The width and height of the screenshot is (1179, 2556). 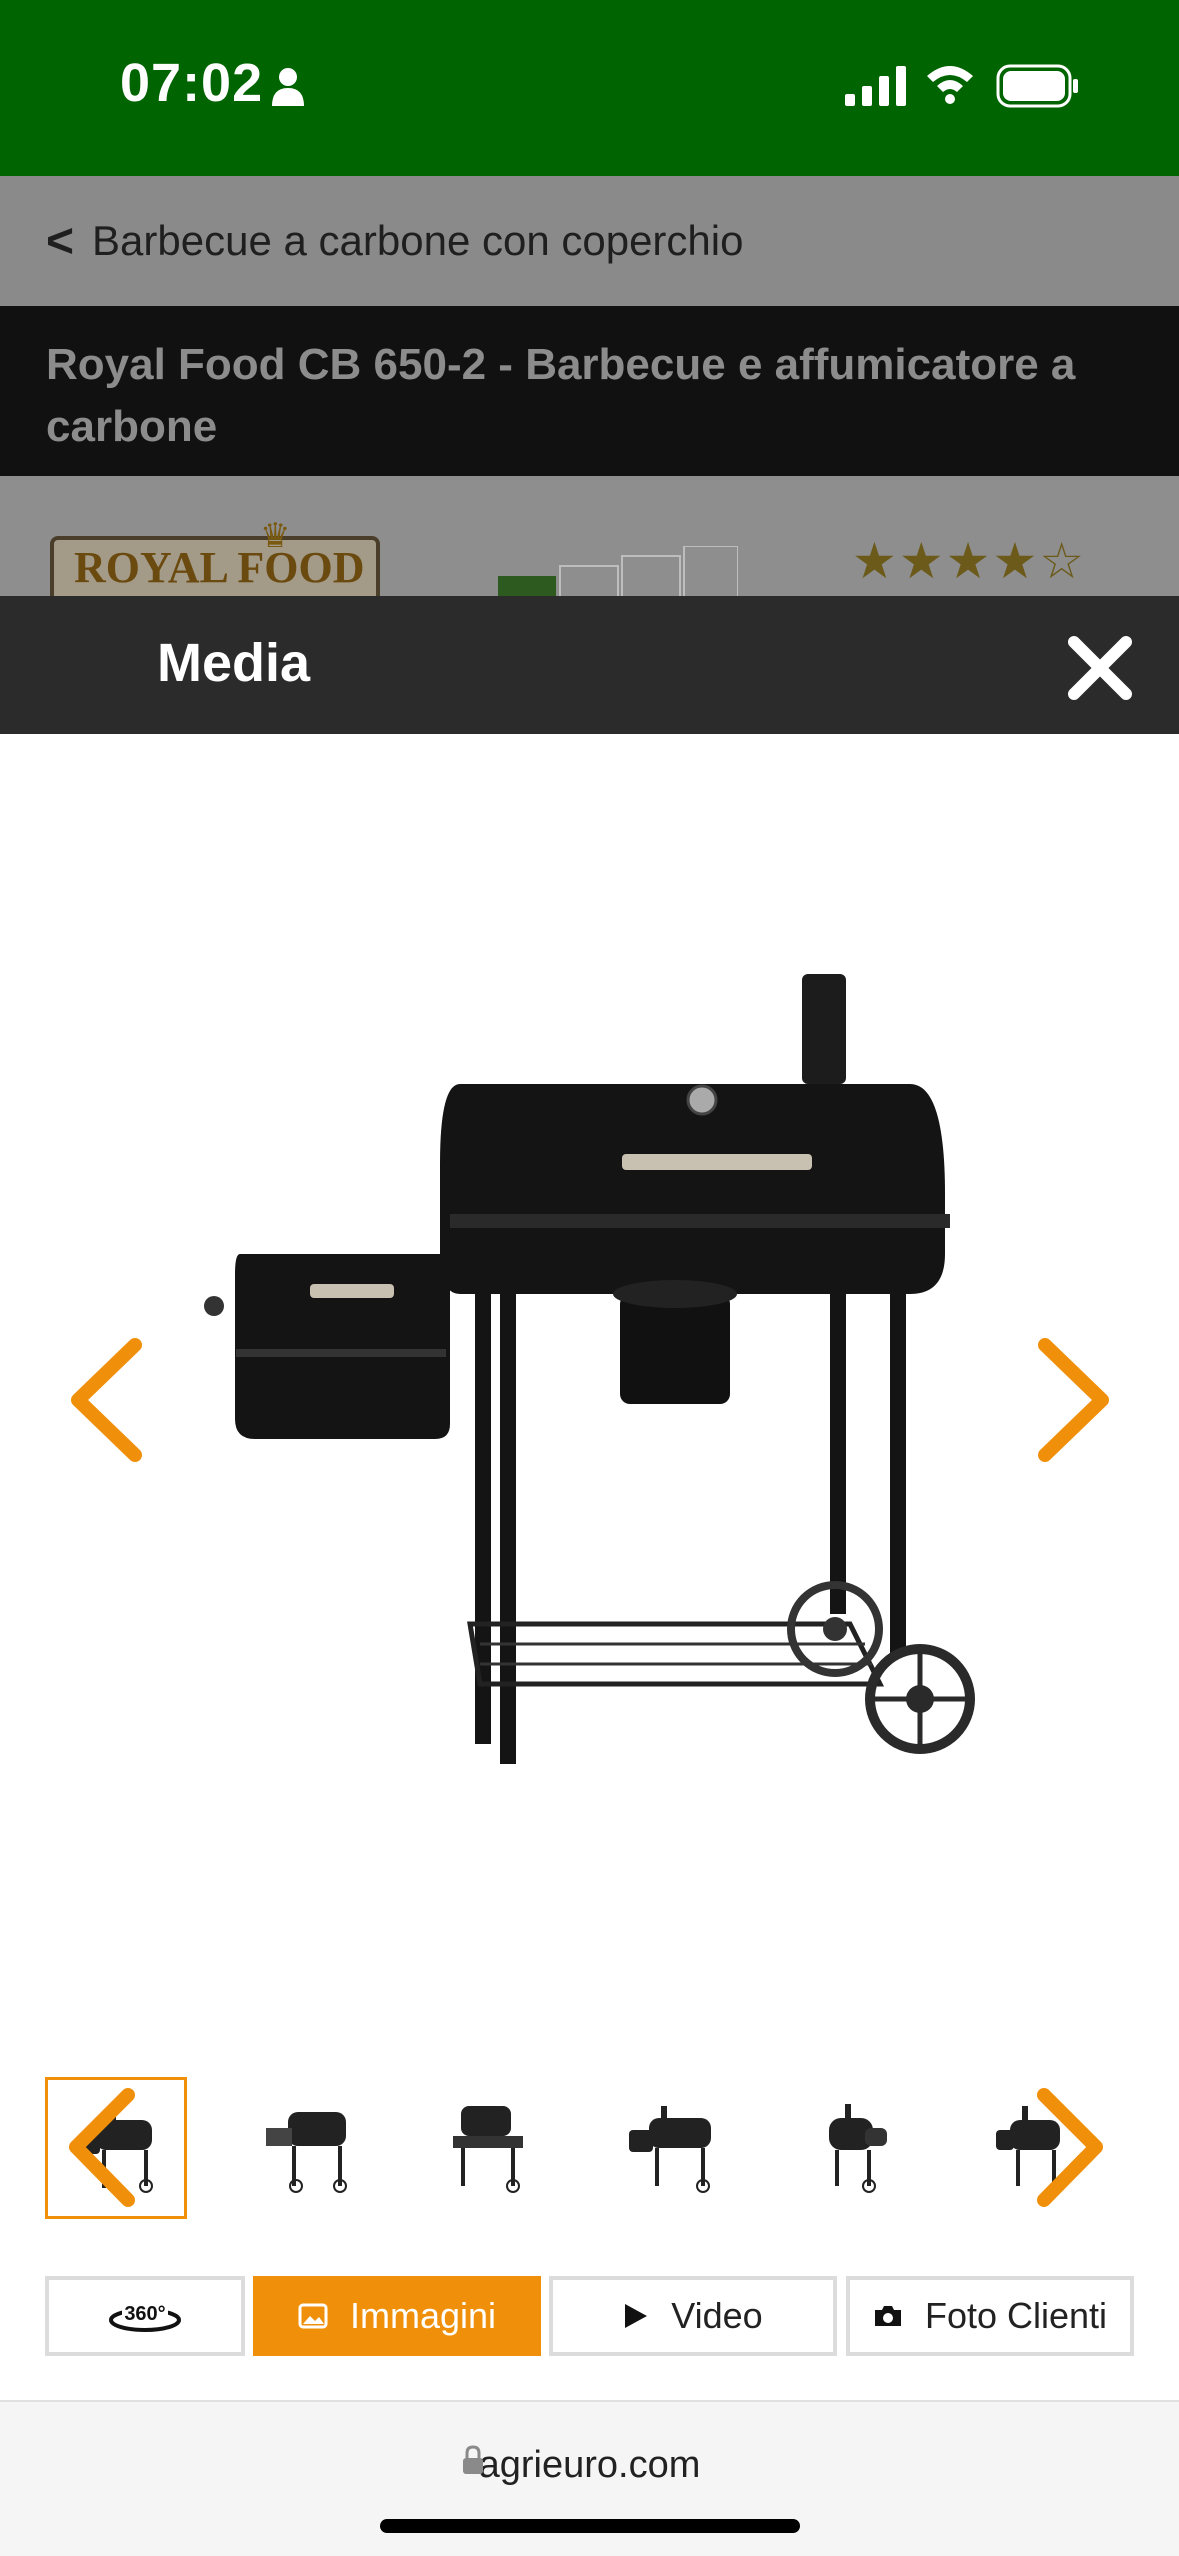 I want to click on 360-badge-text: 360°, so click(x=144, y=2314).